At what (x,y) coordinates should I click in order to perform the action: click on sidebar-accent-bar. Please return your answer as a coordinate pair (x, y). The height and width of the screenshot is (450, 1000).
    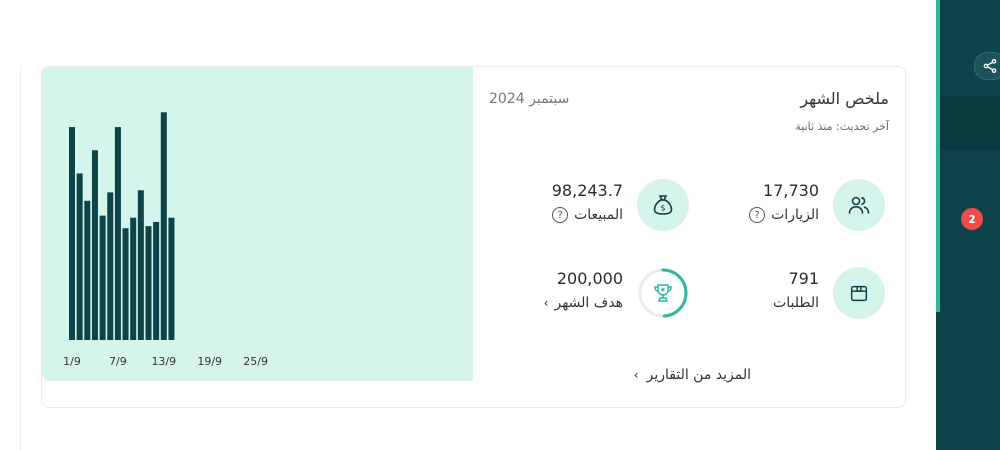
    Looking at the image, I should click on (938, 156).